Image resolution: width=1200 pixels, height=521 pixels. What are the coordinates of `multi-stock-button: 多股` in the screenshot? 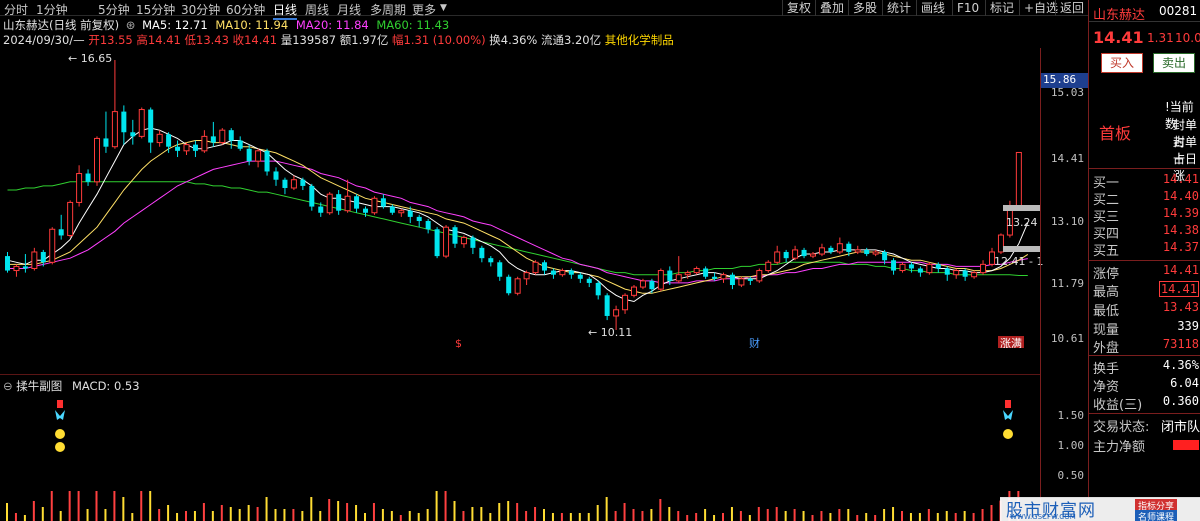 It's located at (864, 8).